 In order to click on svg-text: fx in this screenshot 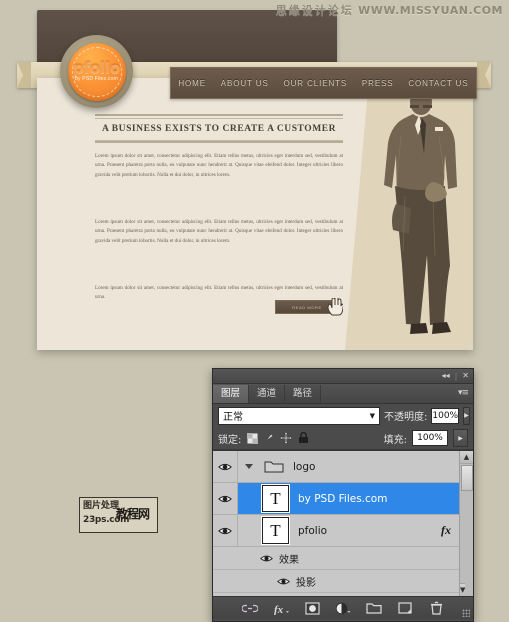, I will do `click(279, 609)`.